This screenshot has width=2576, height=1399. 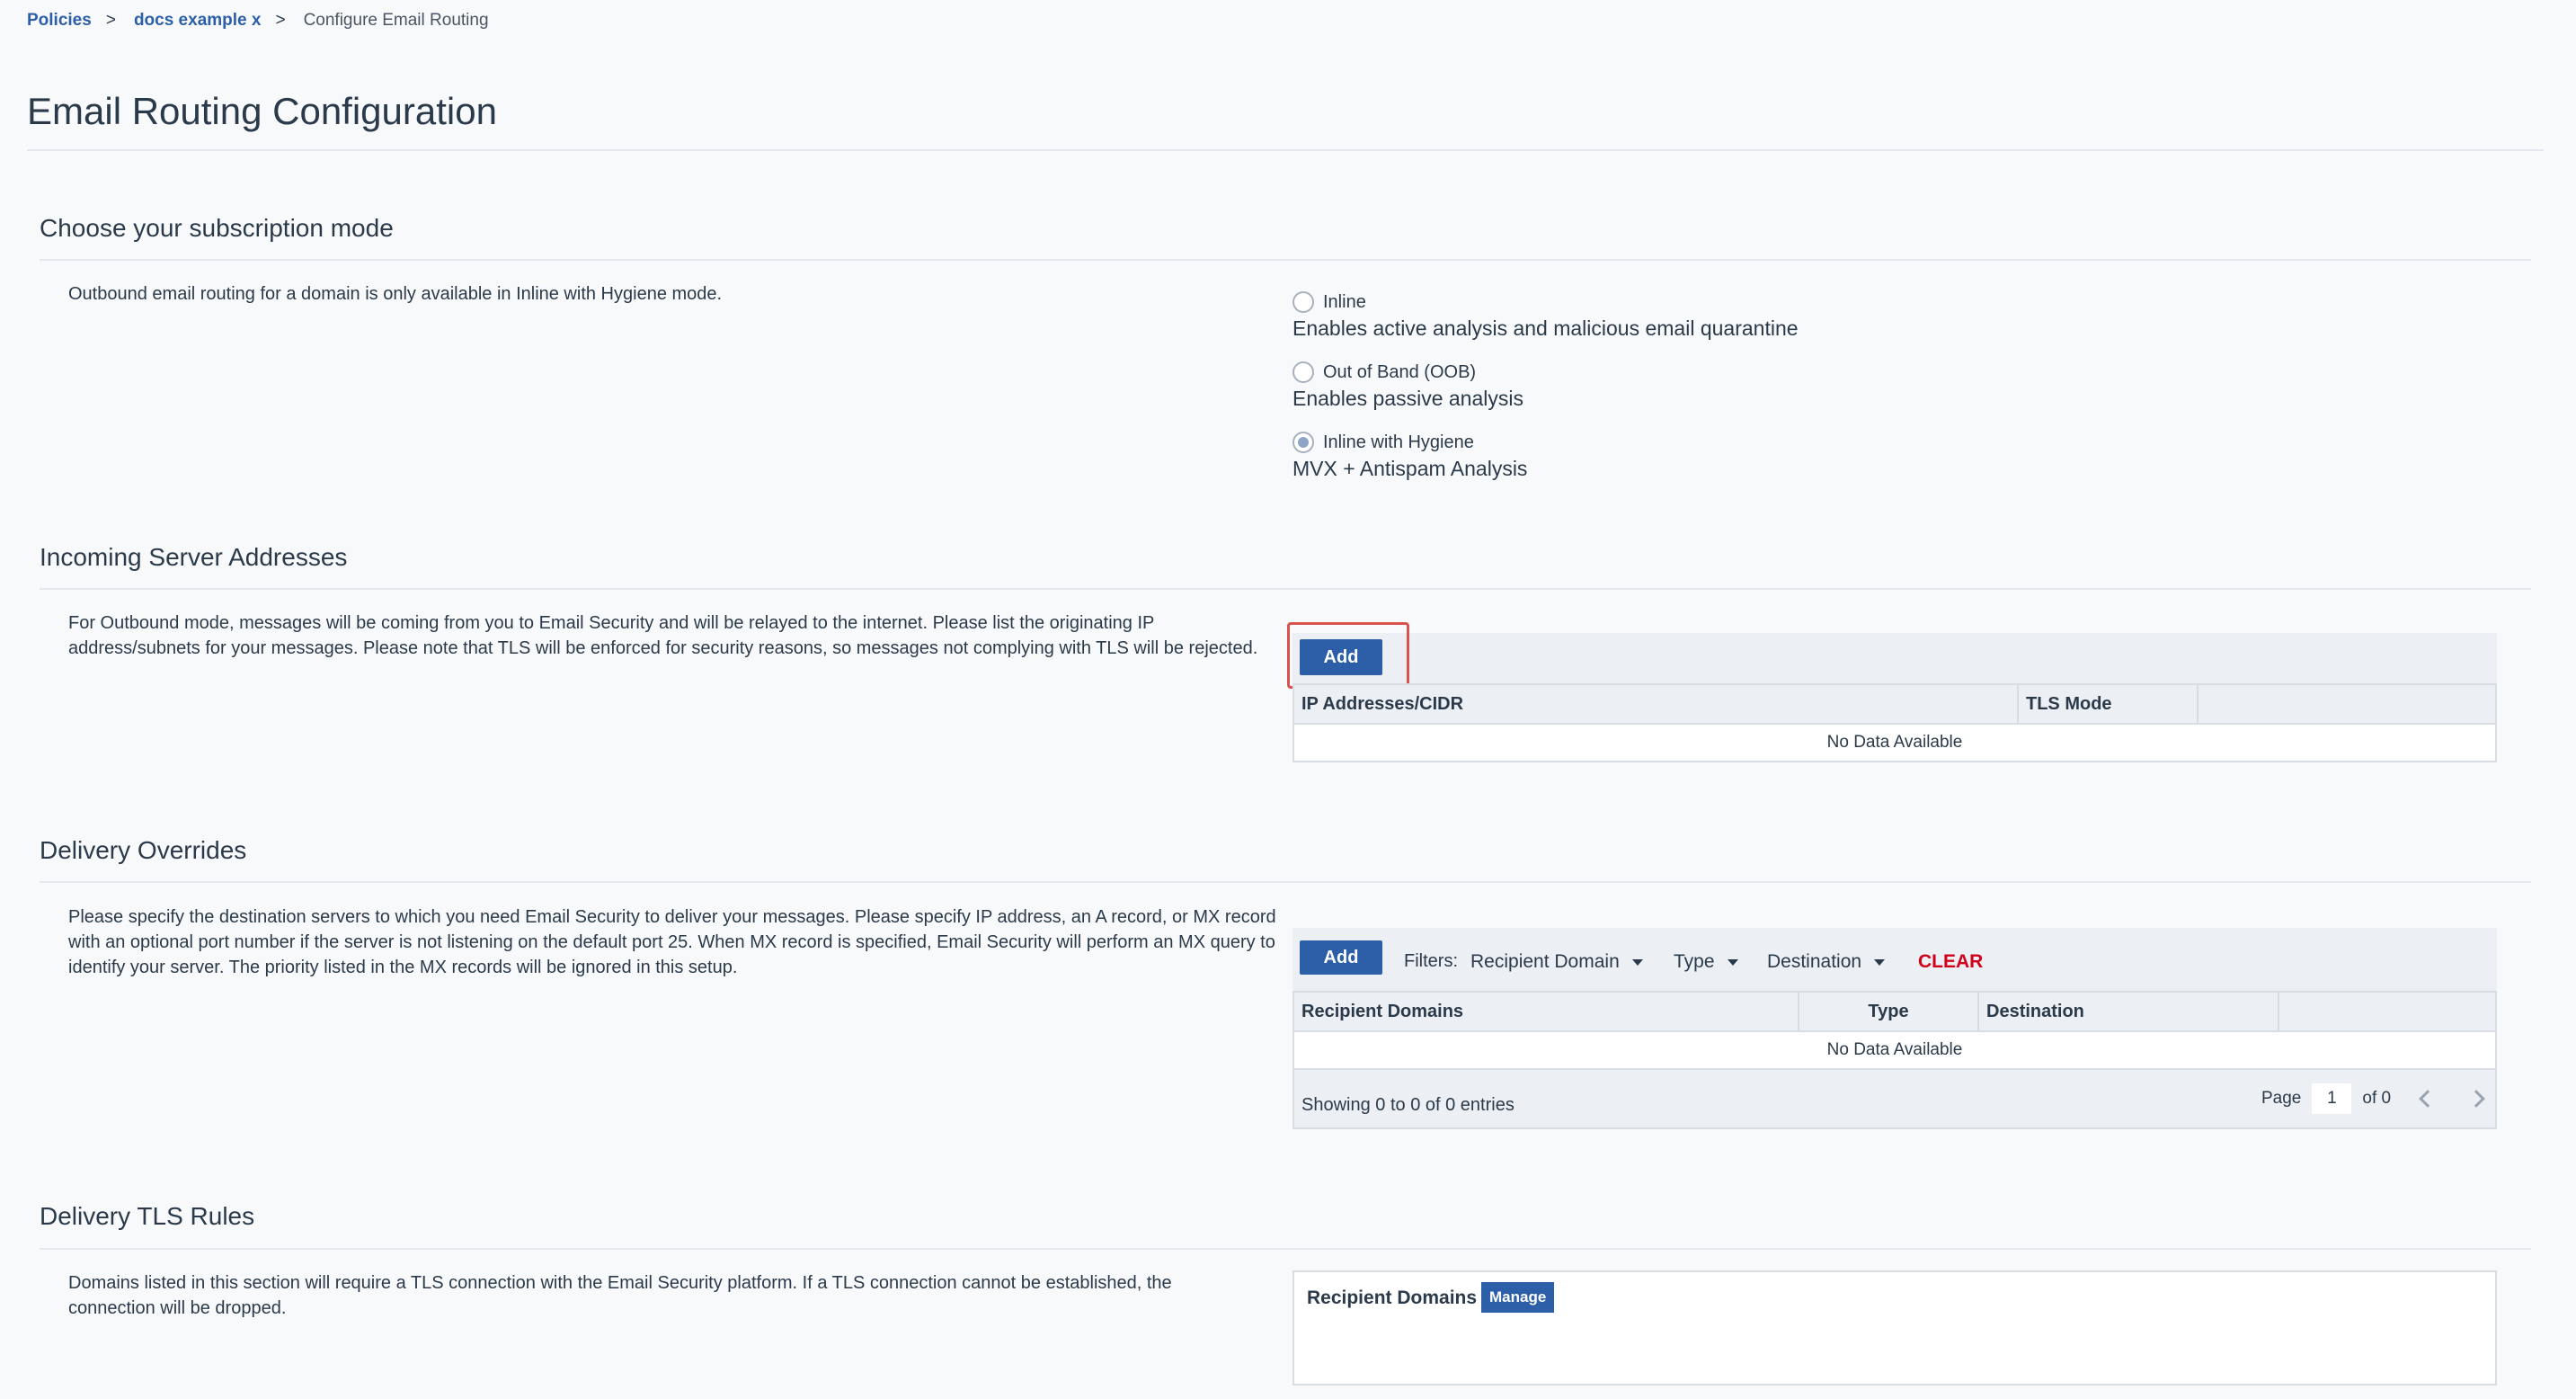 I want to click on breadcrumb-policies-link: Policies, so click(x=59, y=21).